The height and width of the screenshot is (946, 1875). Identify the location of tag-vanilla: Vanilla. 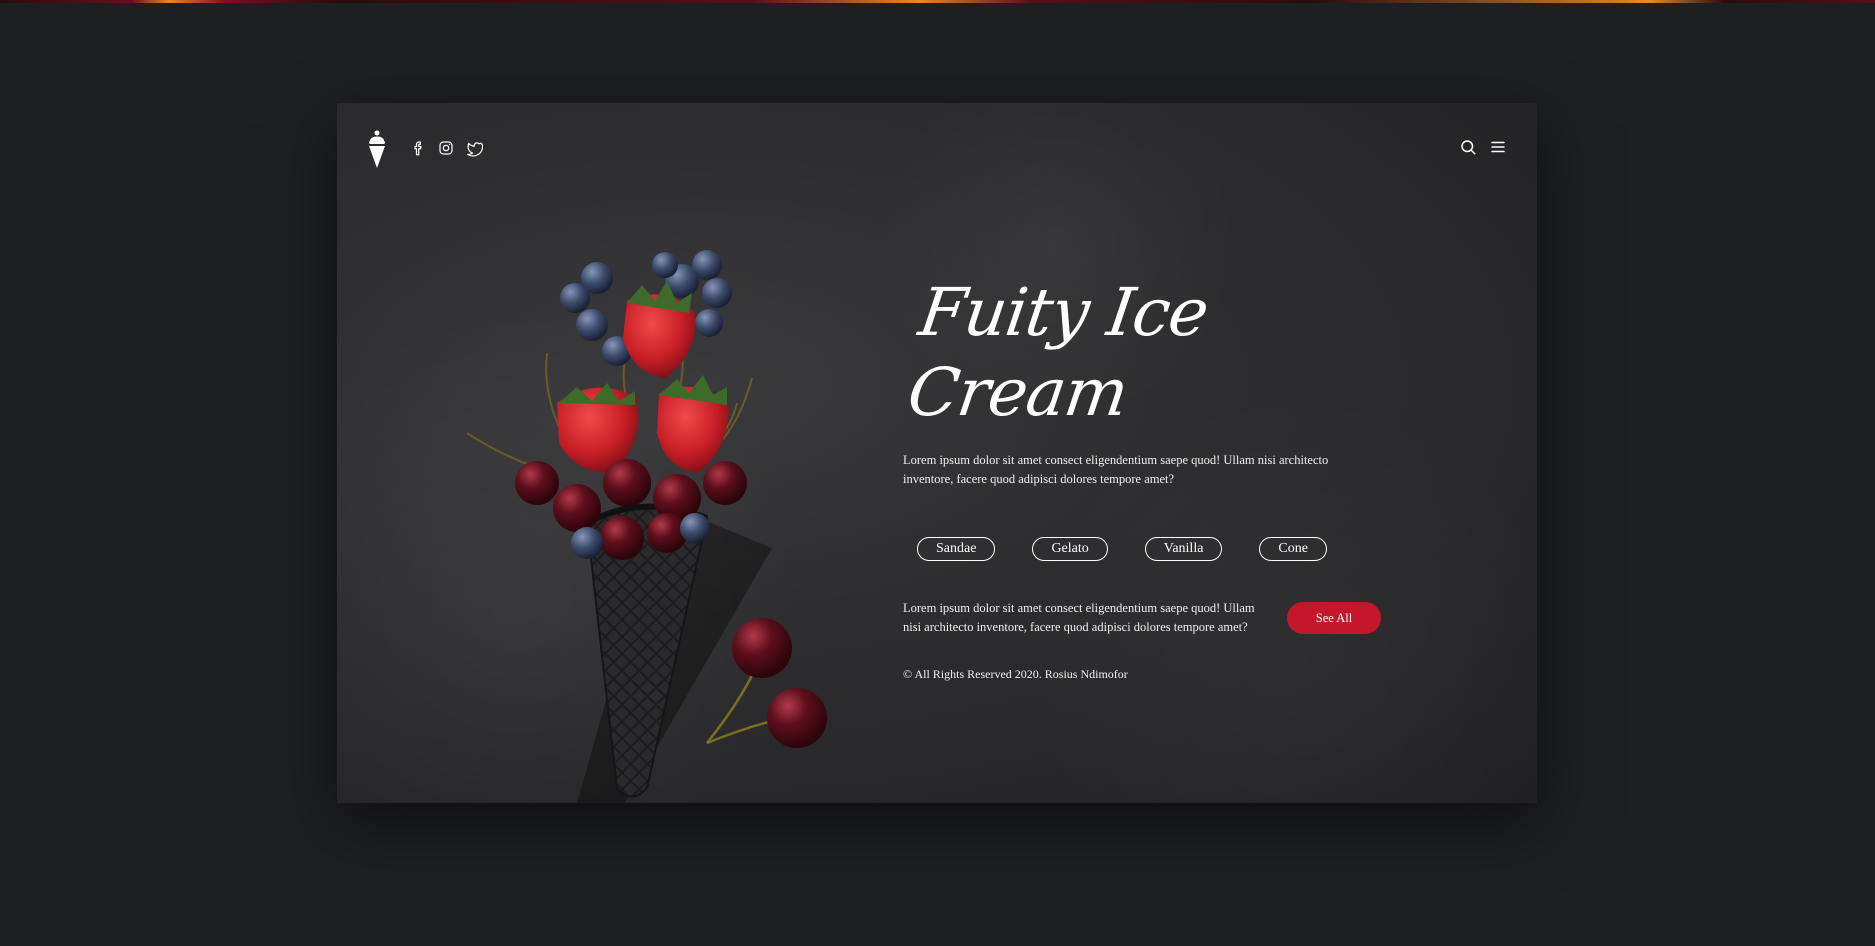
(1183, 549).